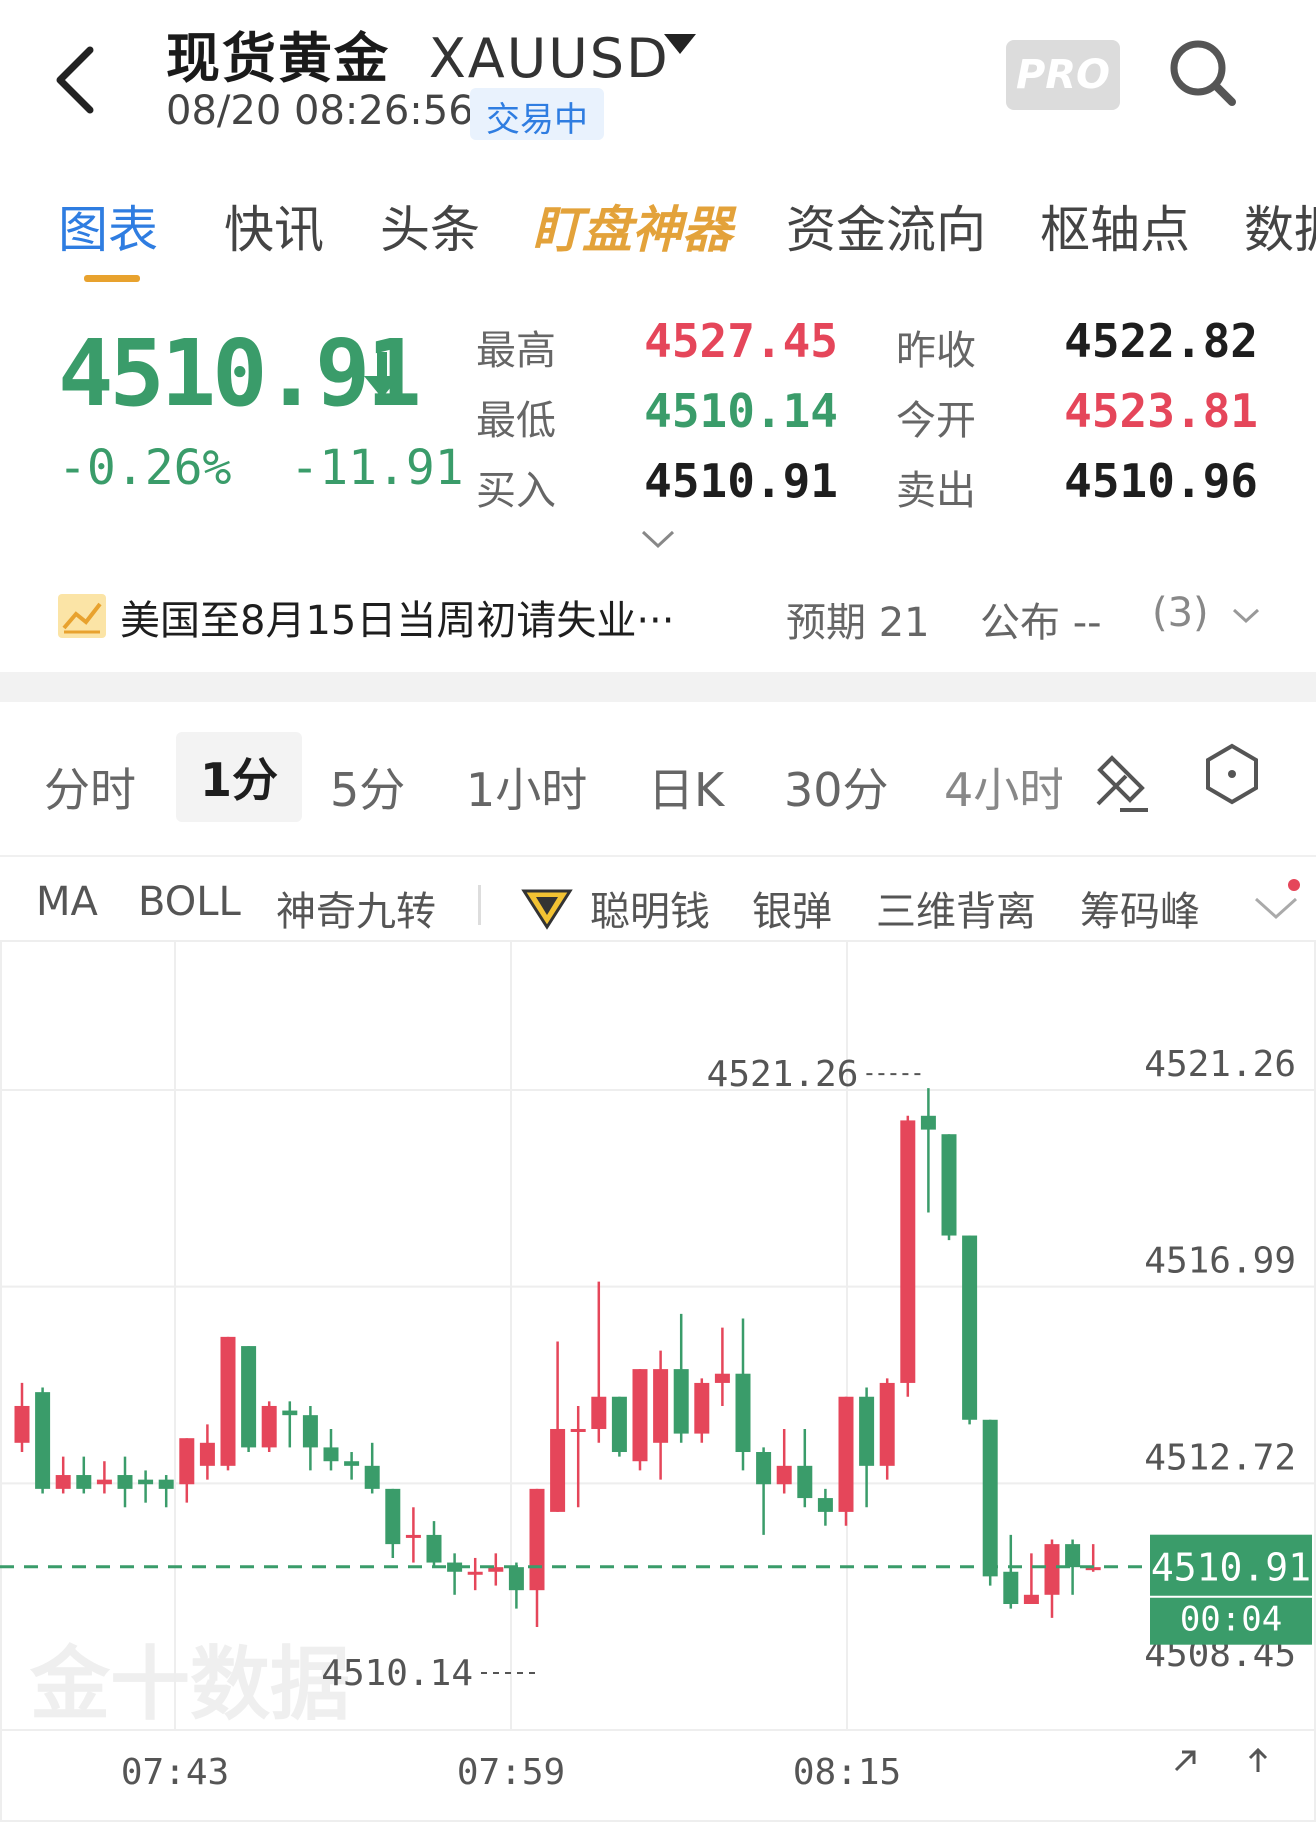 The width and height of the screenshot is (1316, 1835). What do you see at coordinates (680, 45) in the screenshot?
I see `caret-down-icon` at bounding box center [680, 45].